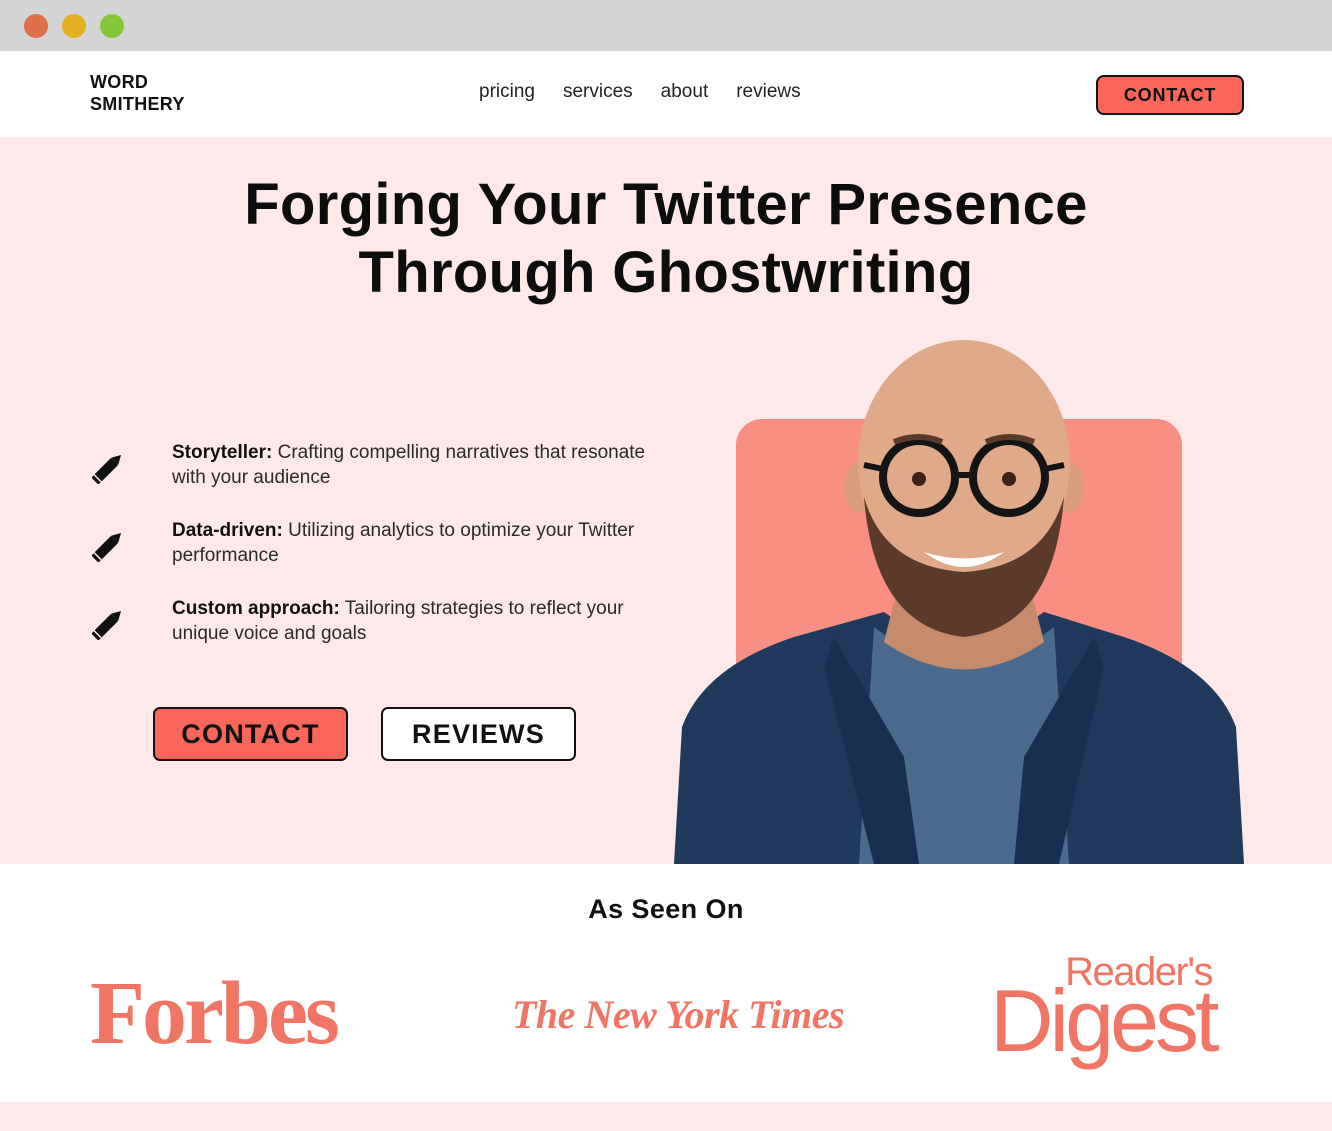 The image size is (1332, 1131). What do you see at coordinates (137, 104) in the screenshot?
I see `logo-line-2: SMITHERY` at bounding box center [137, 104].